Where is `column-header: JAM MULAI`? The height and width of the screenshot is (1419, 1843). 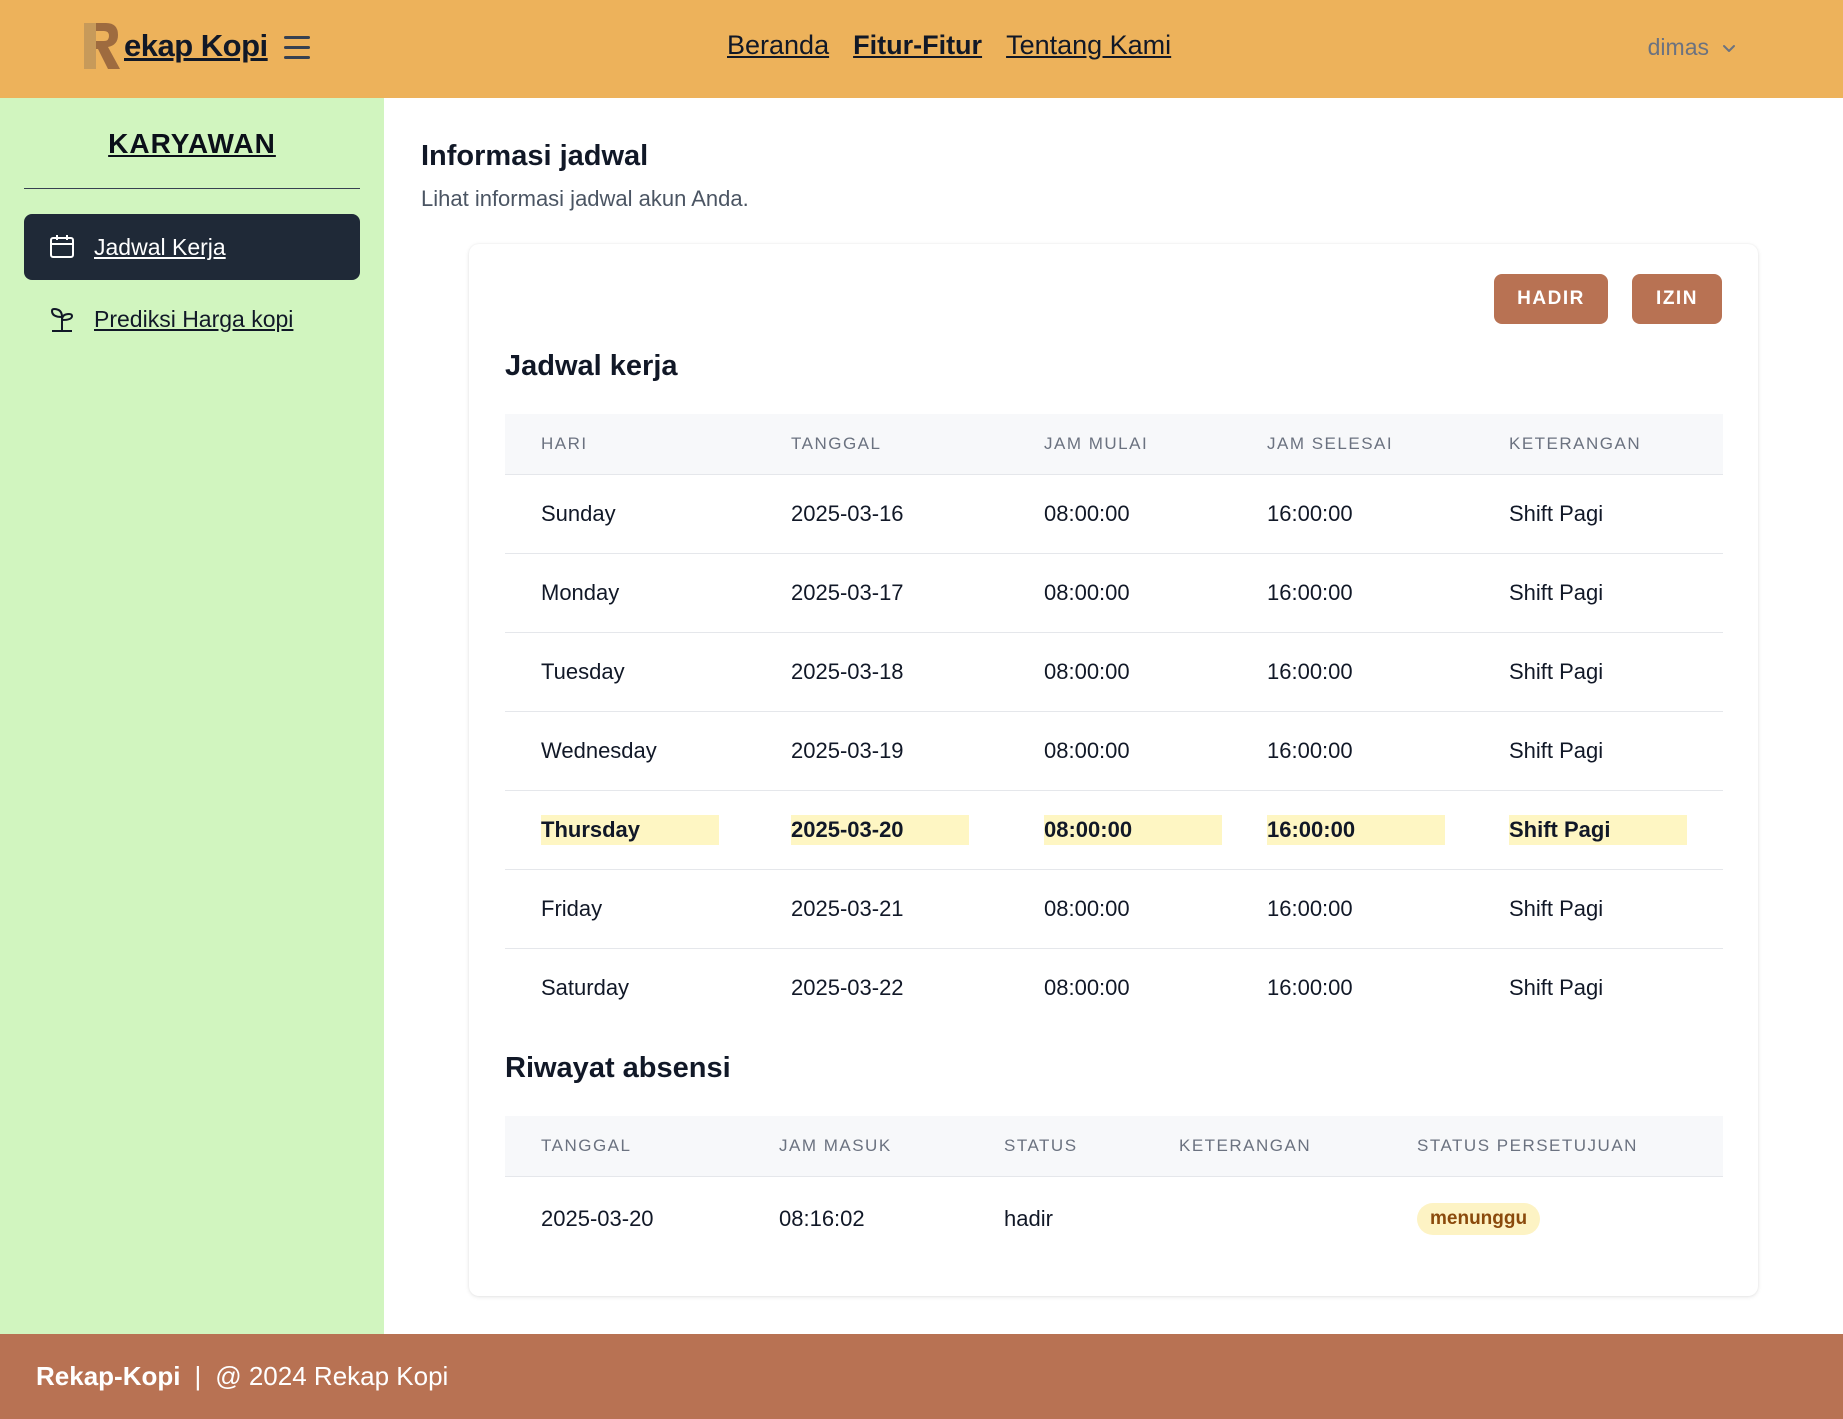 column-header: JAM MULAI is located at coordinates (1096, 443).